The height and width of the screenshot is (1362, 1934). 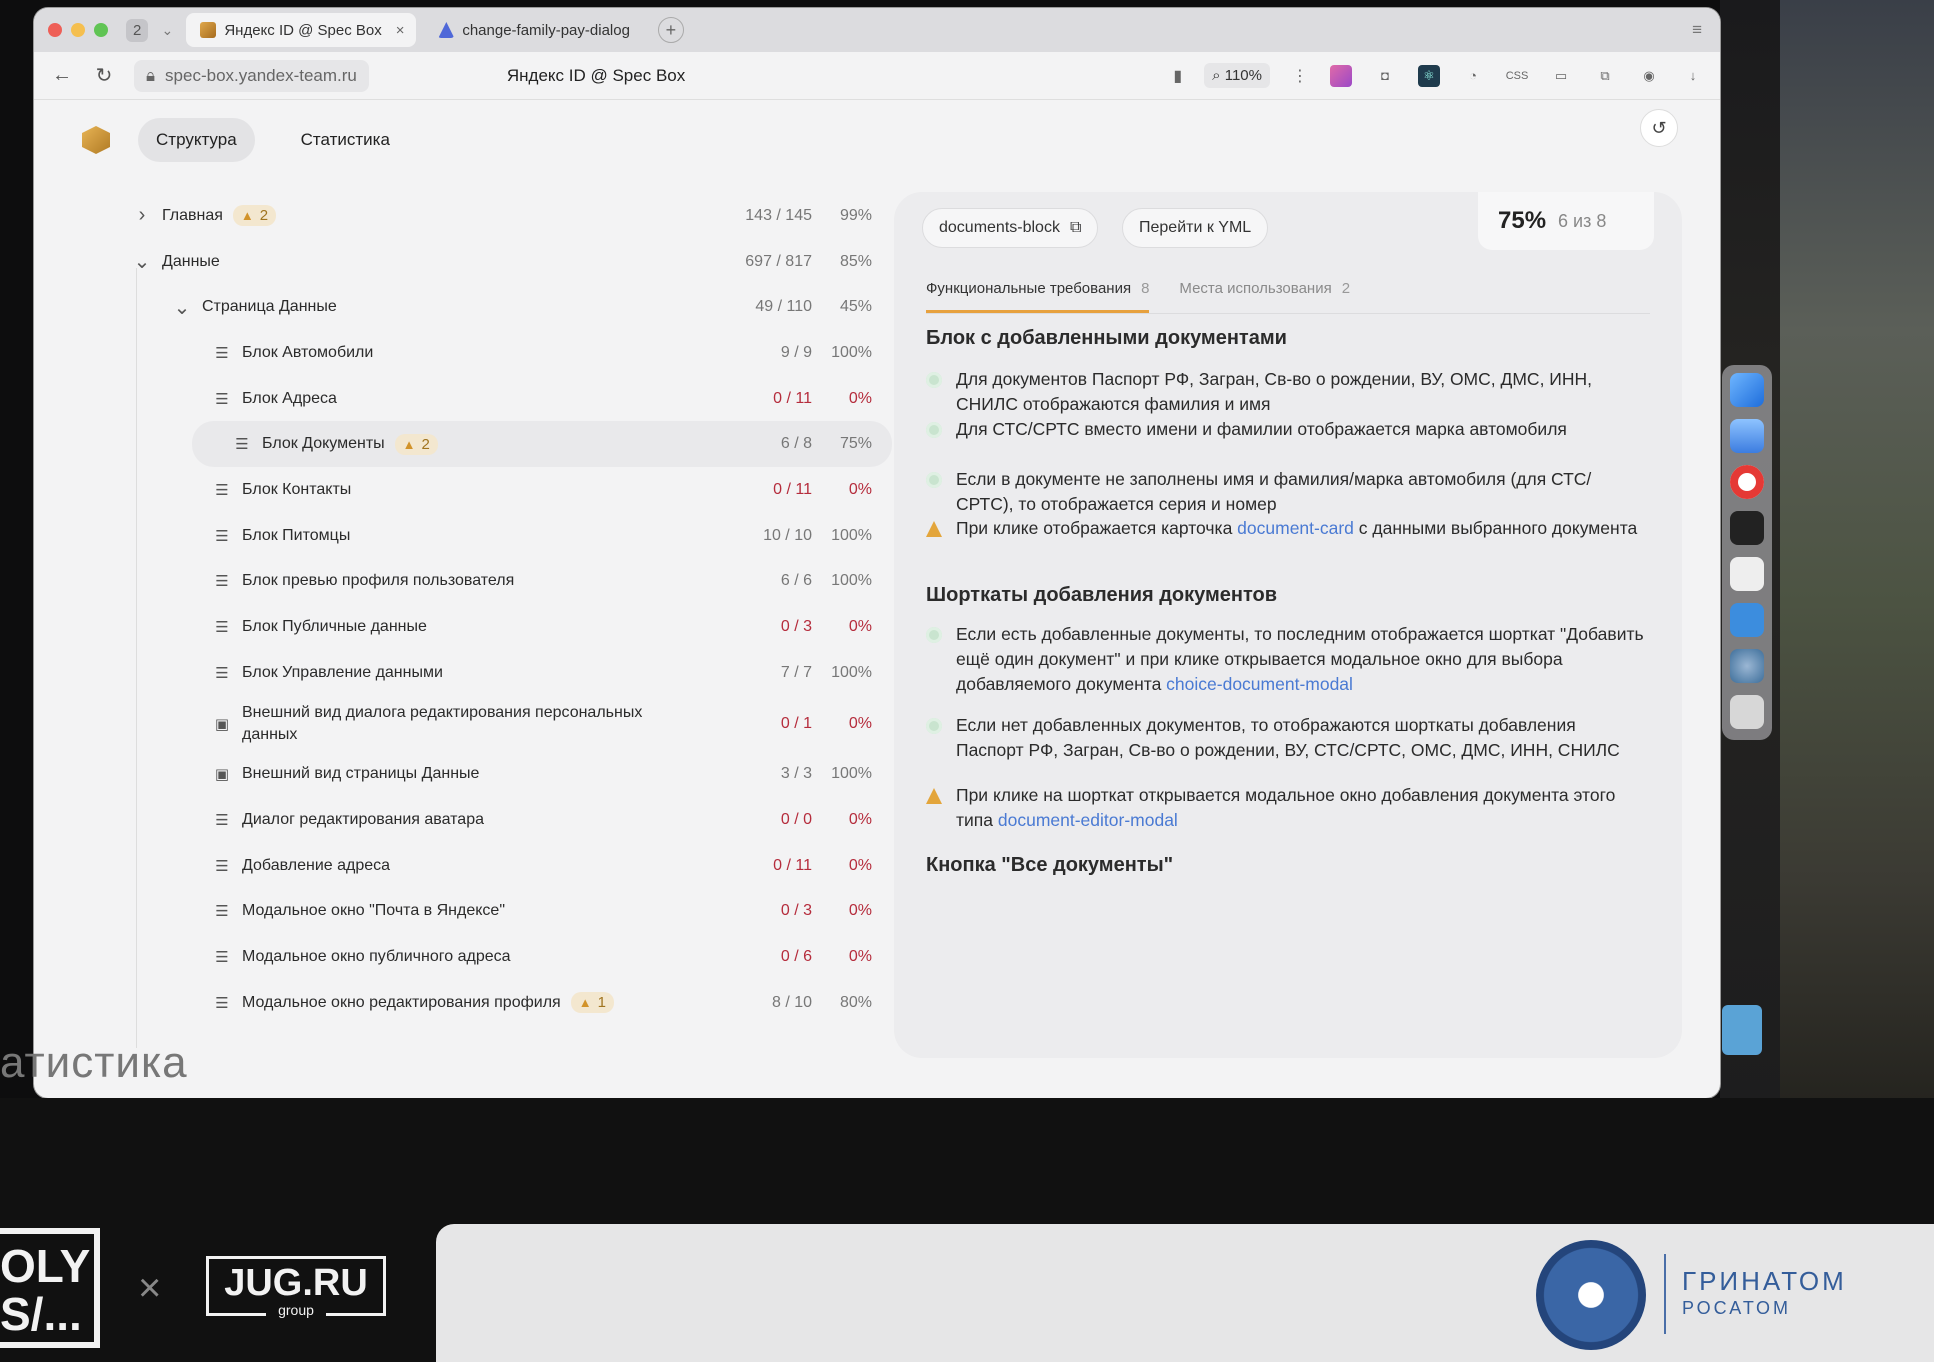 What do you see at coordinates (1665, 1294) in the screenshot?
I see `sponsor-divider` at bounding box center [1665, 1294].